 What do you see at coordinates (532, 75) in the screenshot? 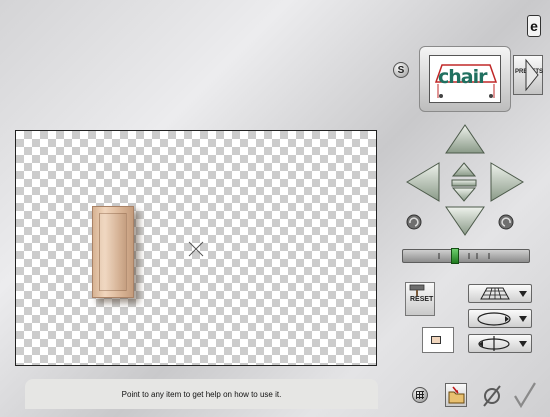
I see `presets-arrow-icon` at bounding box center [532, 75].